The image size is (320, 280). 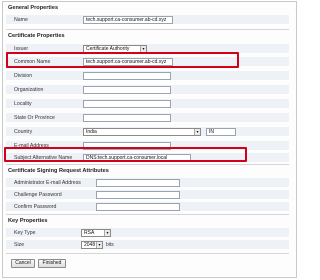 What do you see at coordinates (147, 49) in the screenshot?
I see `issuer-row: Issuer Certificate Authority ▾` at bounding box center [147, 49].